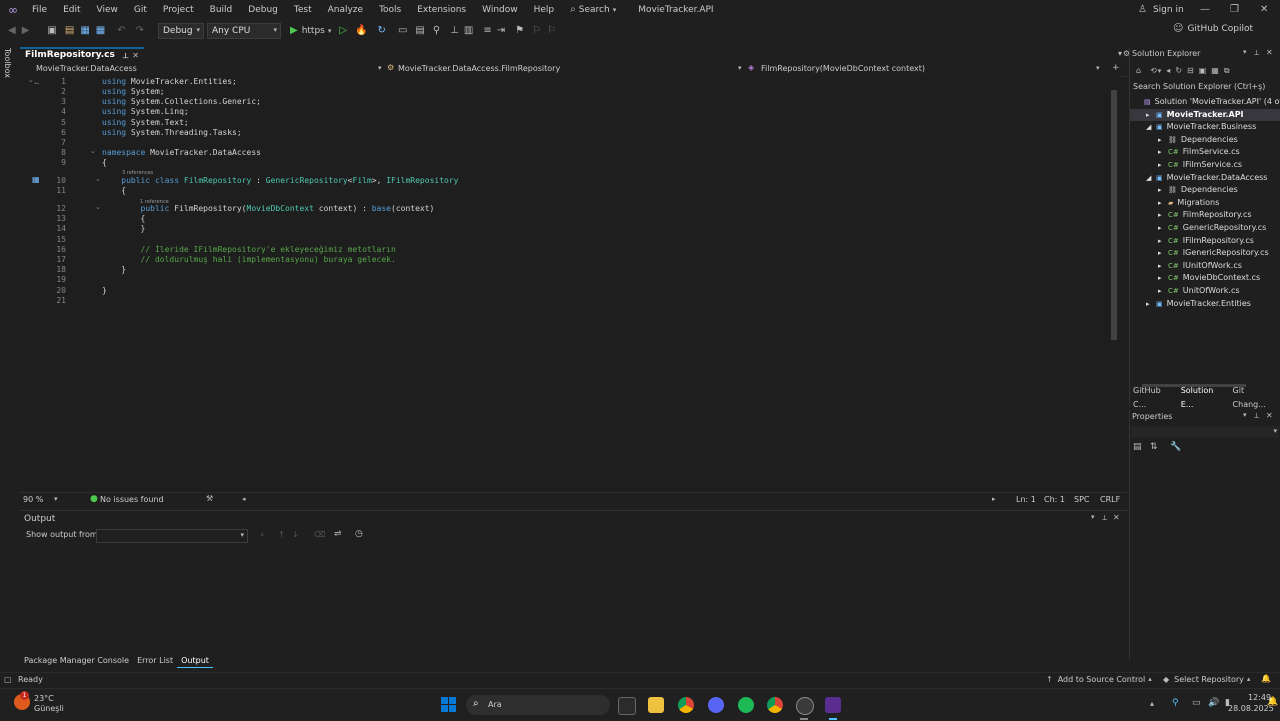 The width and height of the screenshot is (1280, 721). Describe the element at coordinates (36, 180) in the screenshot. I see `implementation-marker-icon: ▦` at that location.